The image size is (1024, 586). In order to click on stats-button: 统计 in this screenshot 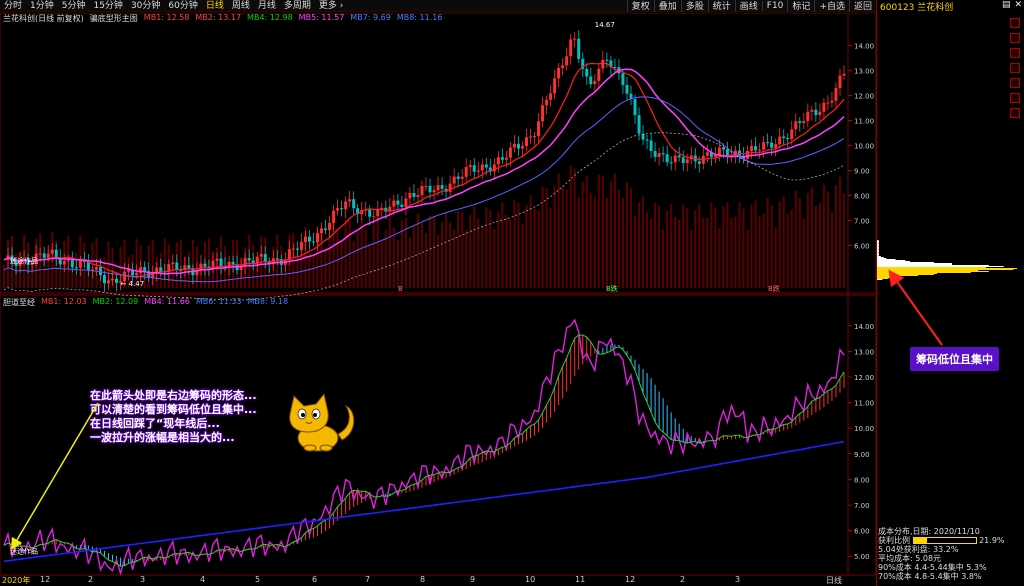, I will do `click(721, 6)`.